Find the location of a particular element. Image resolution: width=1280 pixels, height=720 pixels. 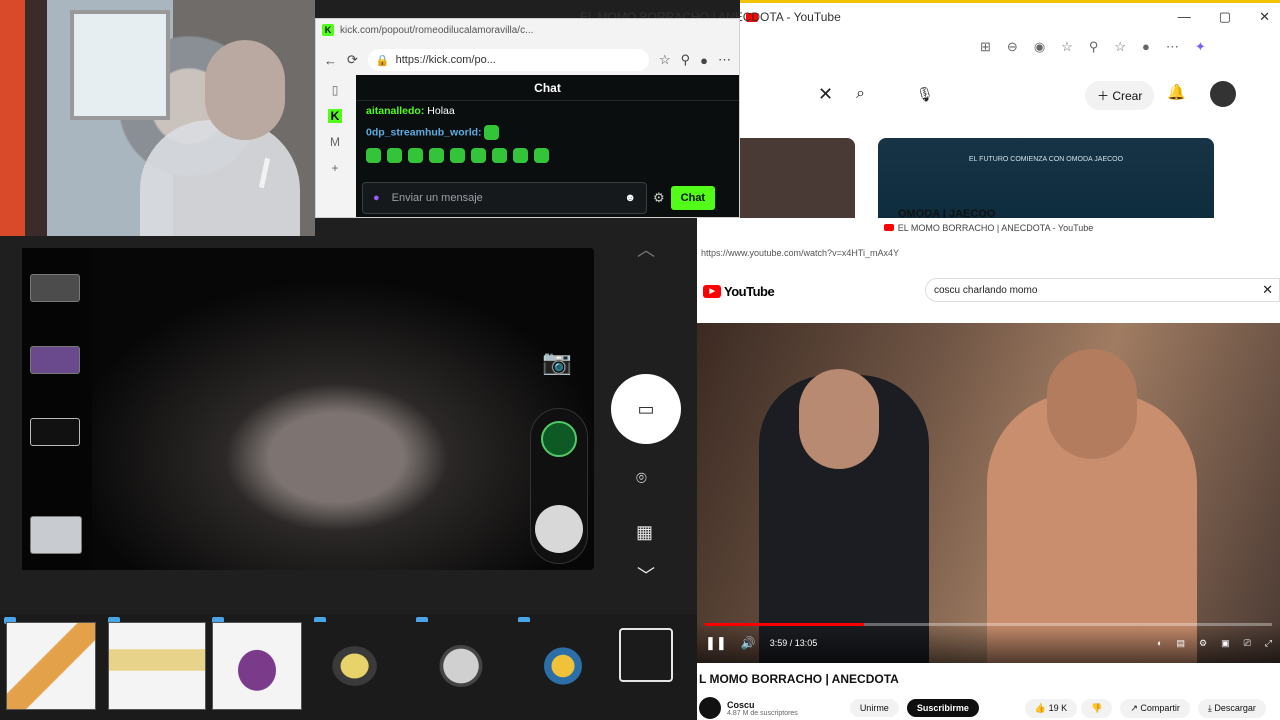

thumbs-down-icon: 👎 is located at coordinates (1097, 707).